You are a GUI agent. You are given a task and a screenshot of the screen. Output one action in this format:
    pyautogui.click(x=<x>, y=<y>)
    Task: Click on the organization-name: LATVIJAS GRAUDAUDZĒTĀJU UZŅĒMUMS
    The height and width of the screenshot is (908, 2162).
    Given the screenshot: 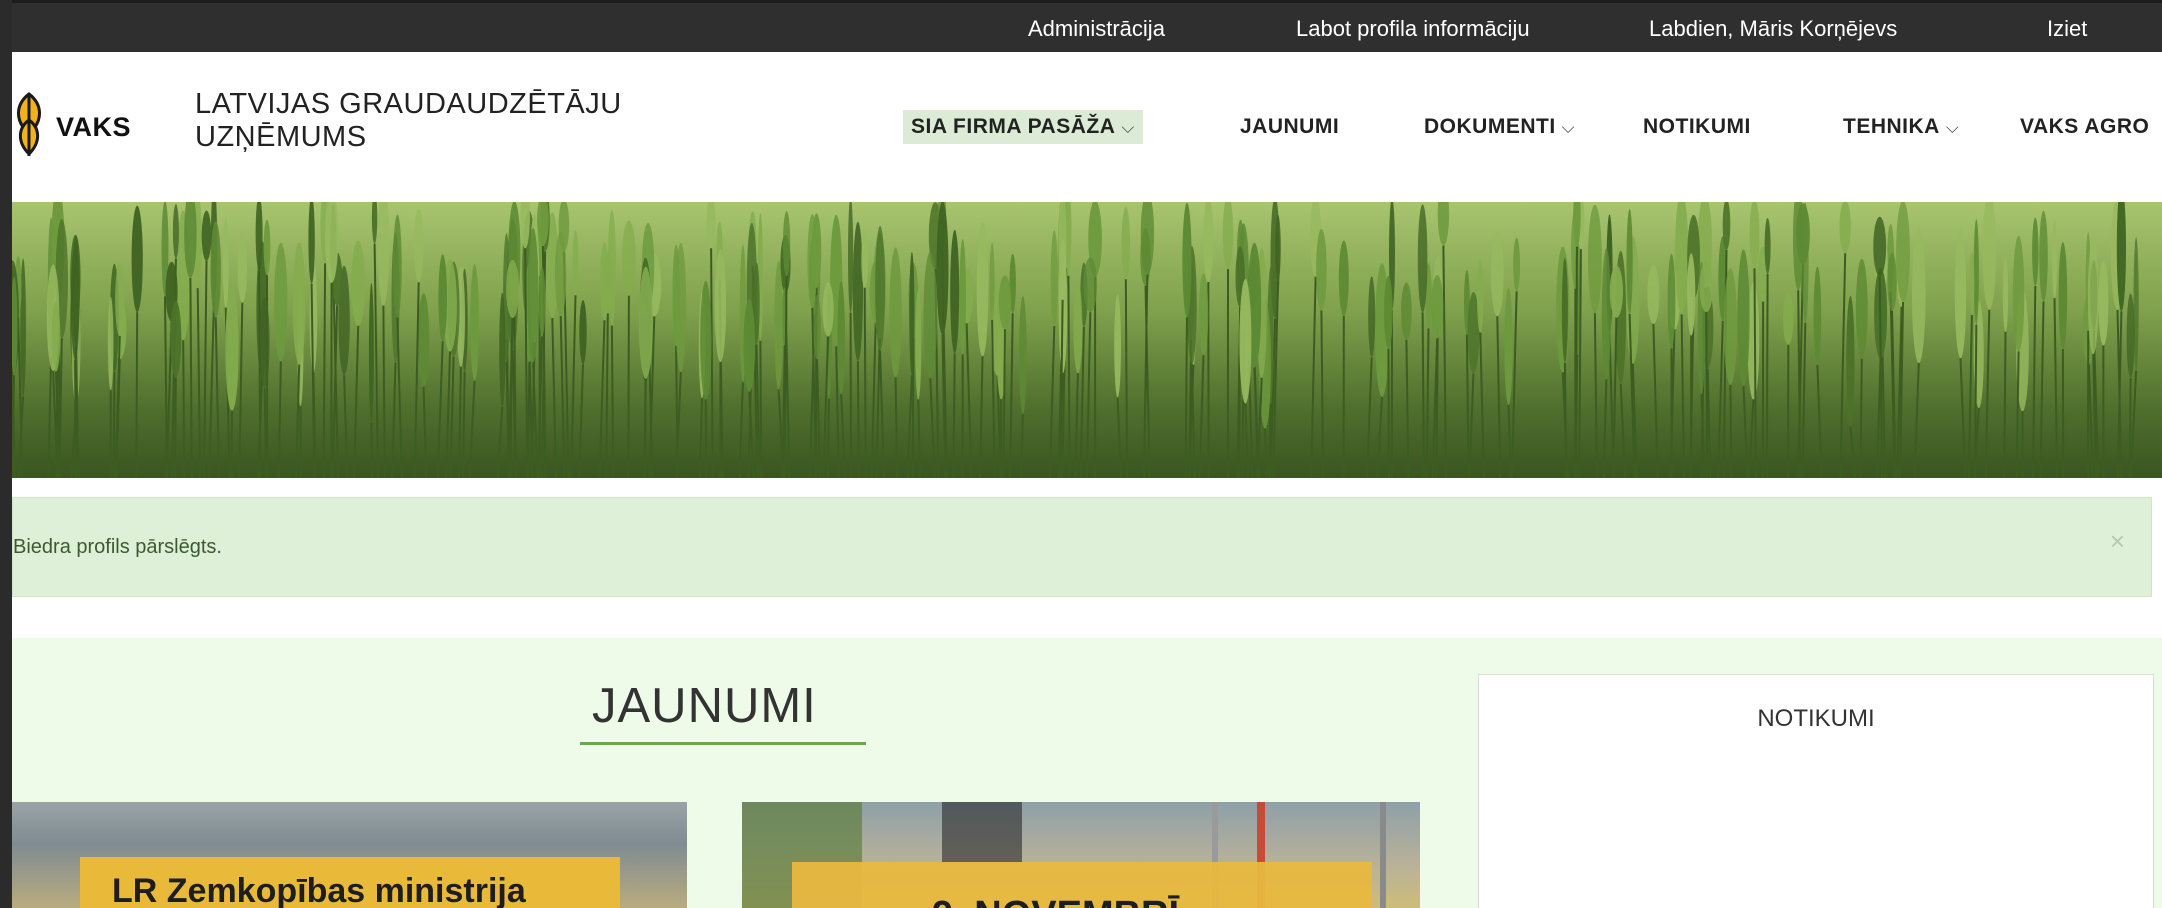 What is the action you would take?
    pyautogui.click(x=408, y=120)
    